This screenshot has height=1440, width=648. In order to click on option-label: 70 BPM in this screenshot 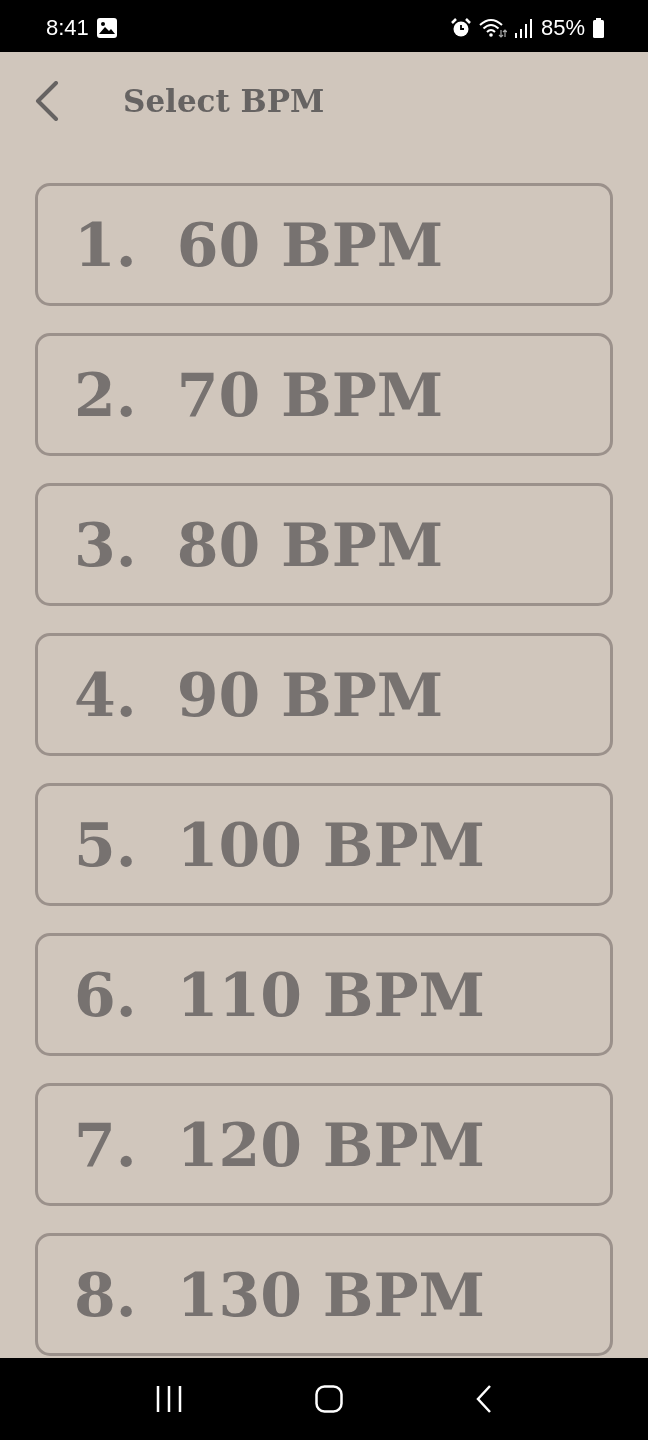, I will do `click(310, 394)`.